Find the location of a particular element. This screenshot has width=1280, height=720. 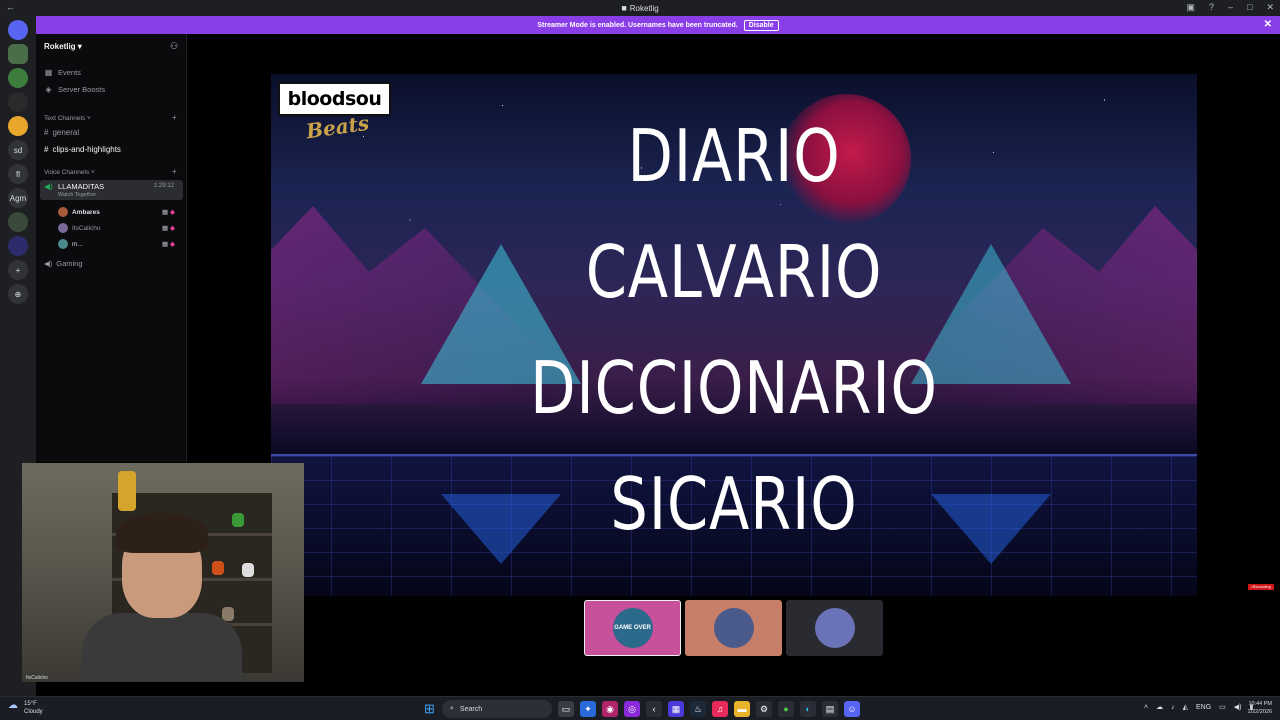

add-server-icon: + is located at coordinates (18, 270).